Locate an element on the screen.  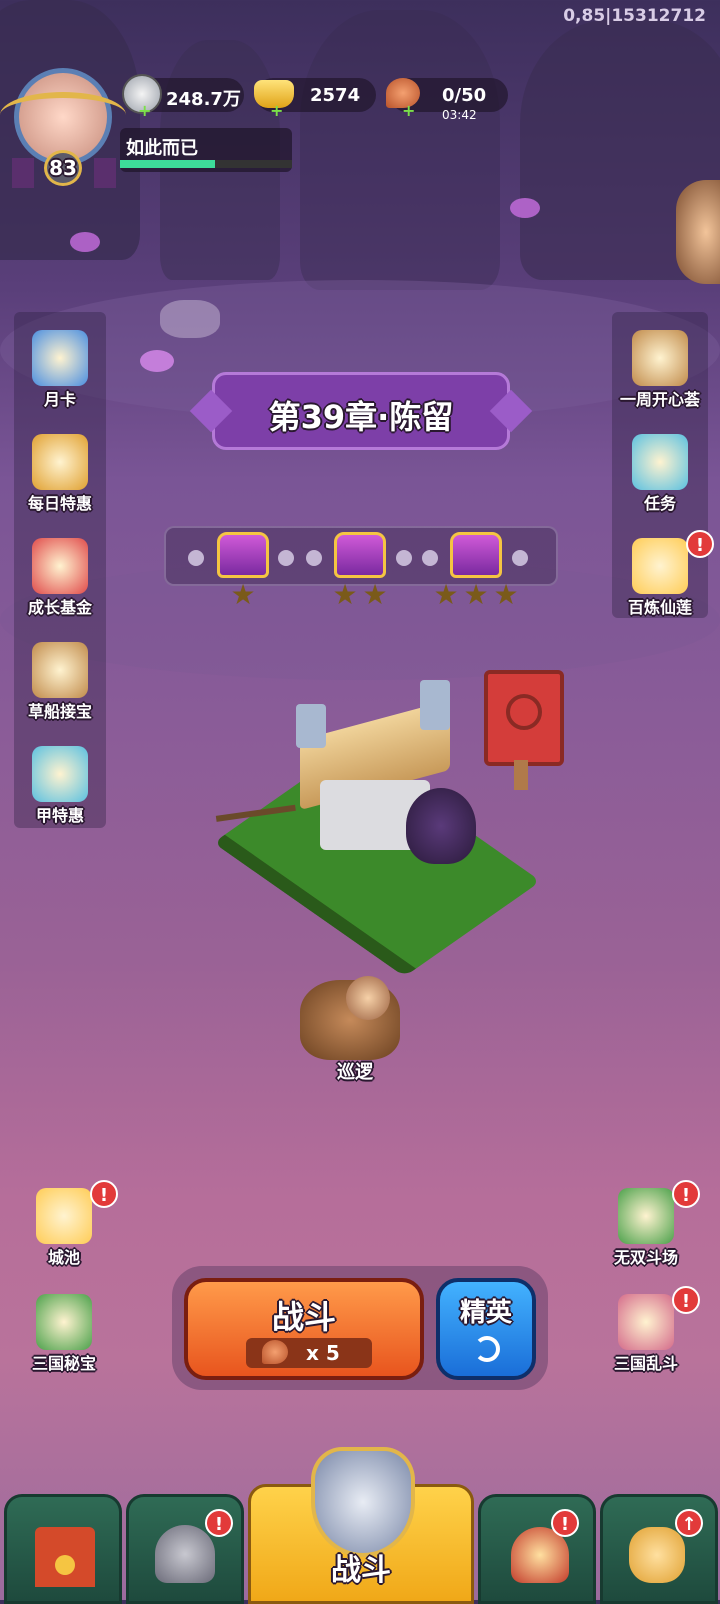
menu-item-city: 城池! is located at coordinates (68, 1228).